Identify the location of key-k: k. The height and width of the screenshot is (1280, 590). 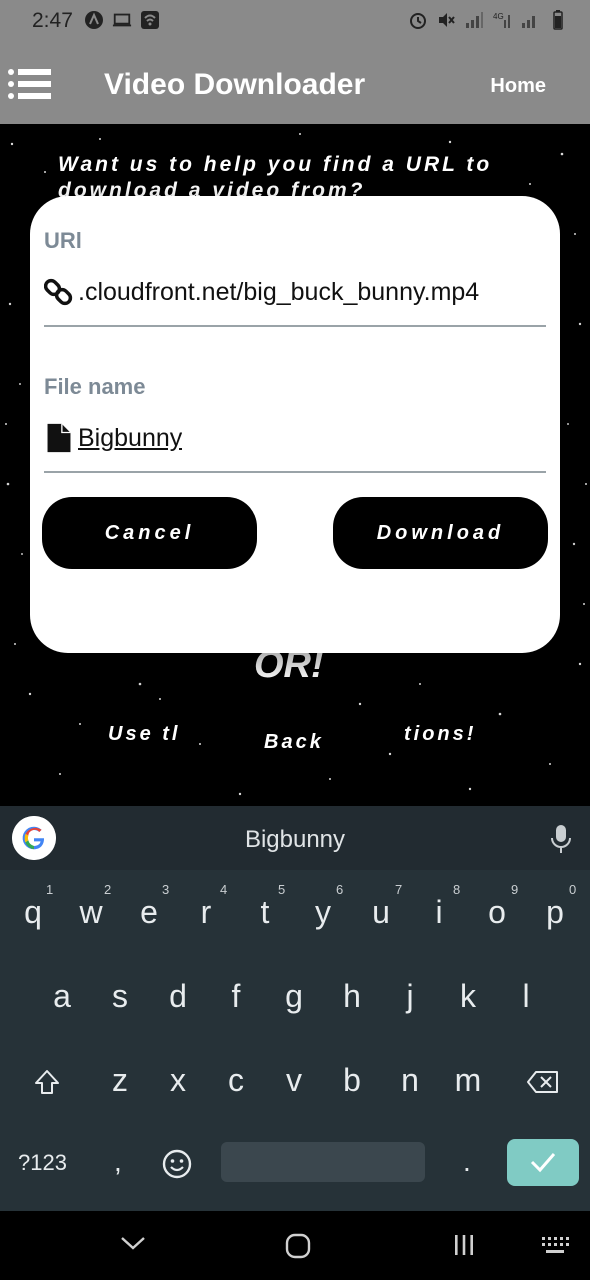
(468, 996).